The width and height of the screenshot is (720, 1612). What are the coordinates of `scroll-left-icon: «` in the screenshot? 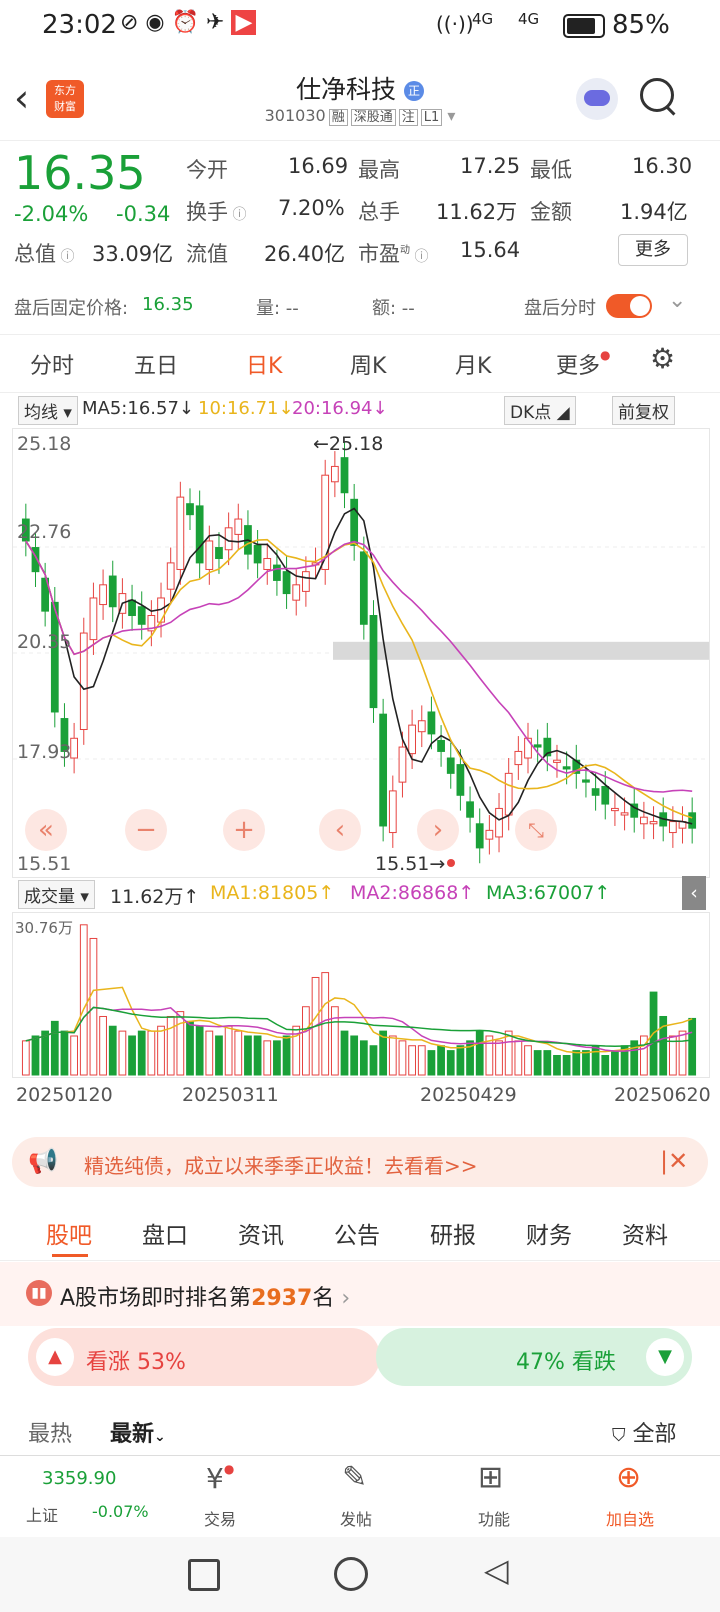 It's located at (46, 830).